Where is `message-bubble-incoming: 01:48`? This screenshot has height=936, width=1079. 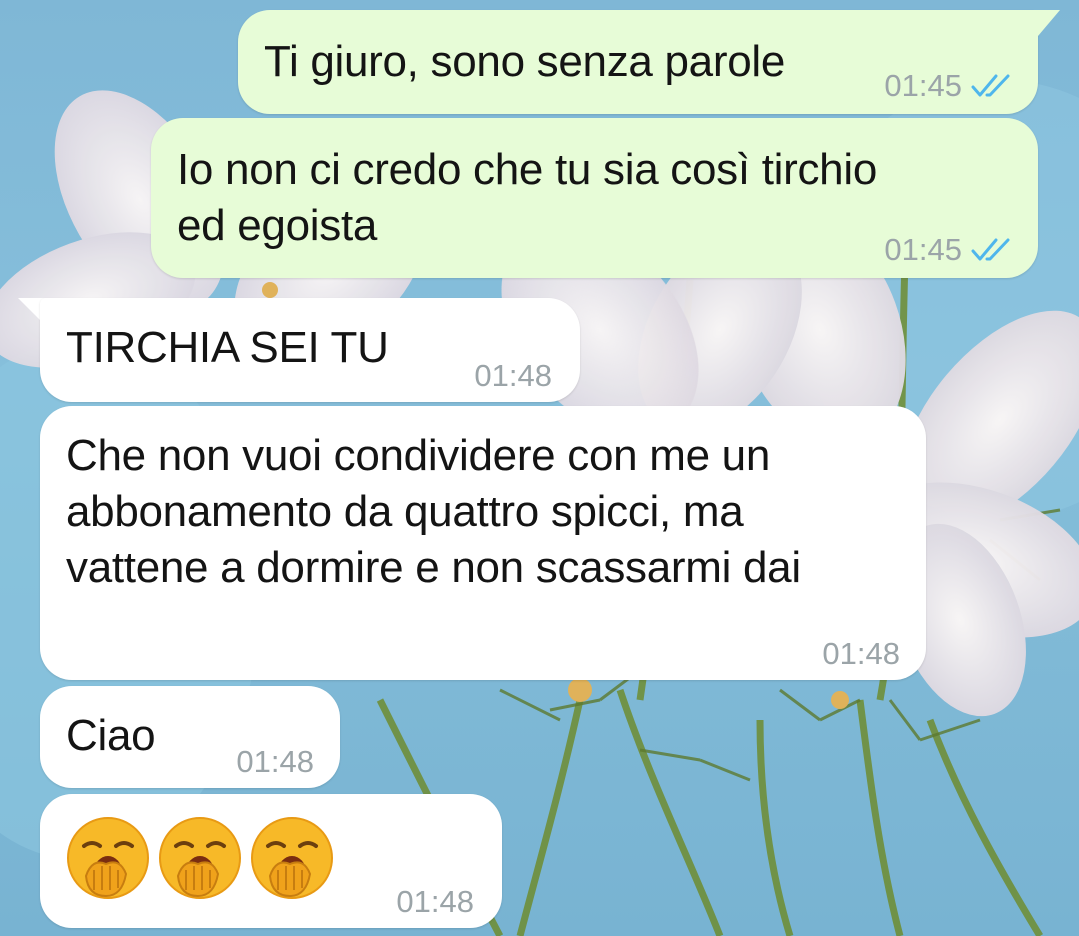 message-bubble-incoming: 01:48 is located at coordinates (271, 861).